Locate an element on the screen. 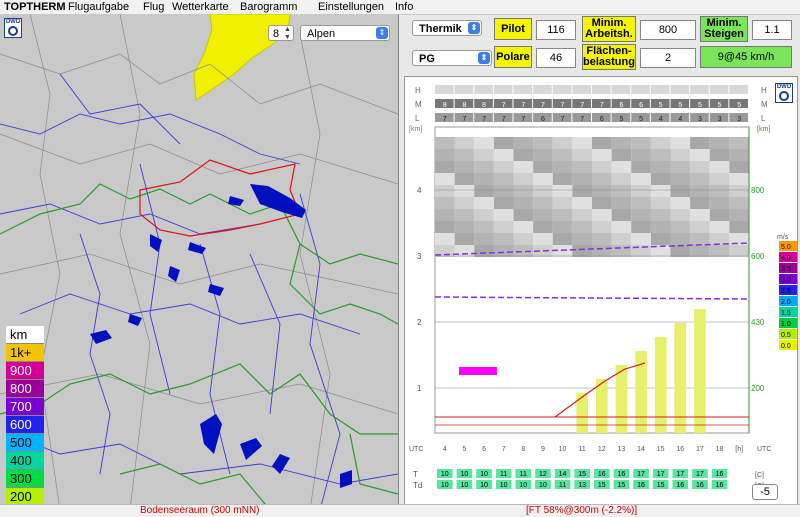  t-value: 14 is located at coordinates (563, 474).